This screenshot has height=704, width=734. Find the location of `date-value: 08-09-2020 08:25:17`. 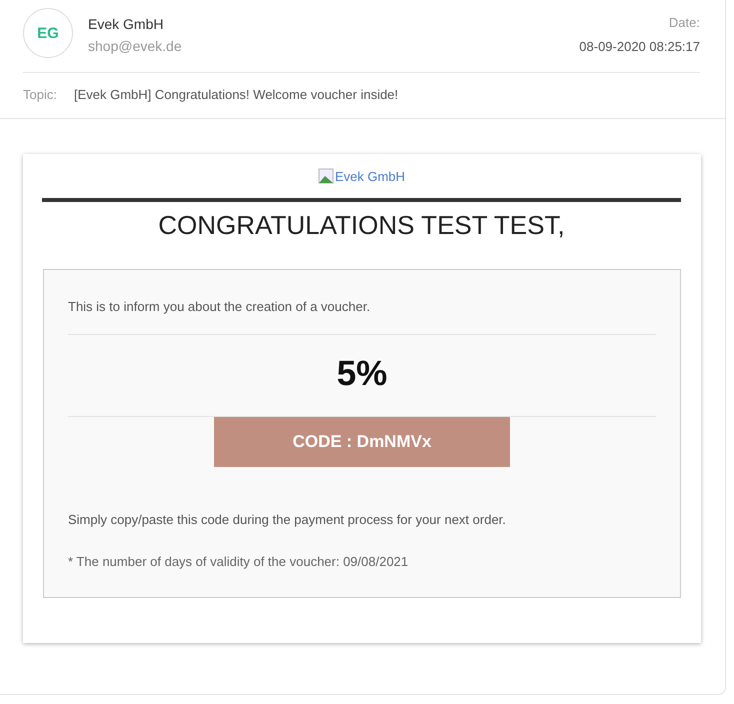

date-value: 08-09-2020 08:25:17 is located at coordinates (639, 46).